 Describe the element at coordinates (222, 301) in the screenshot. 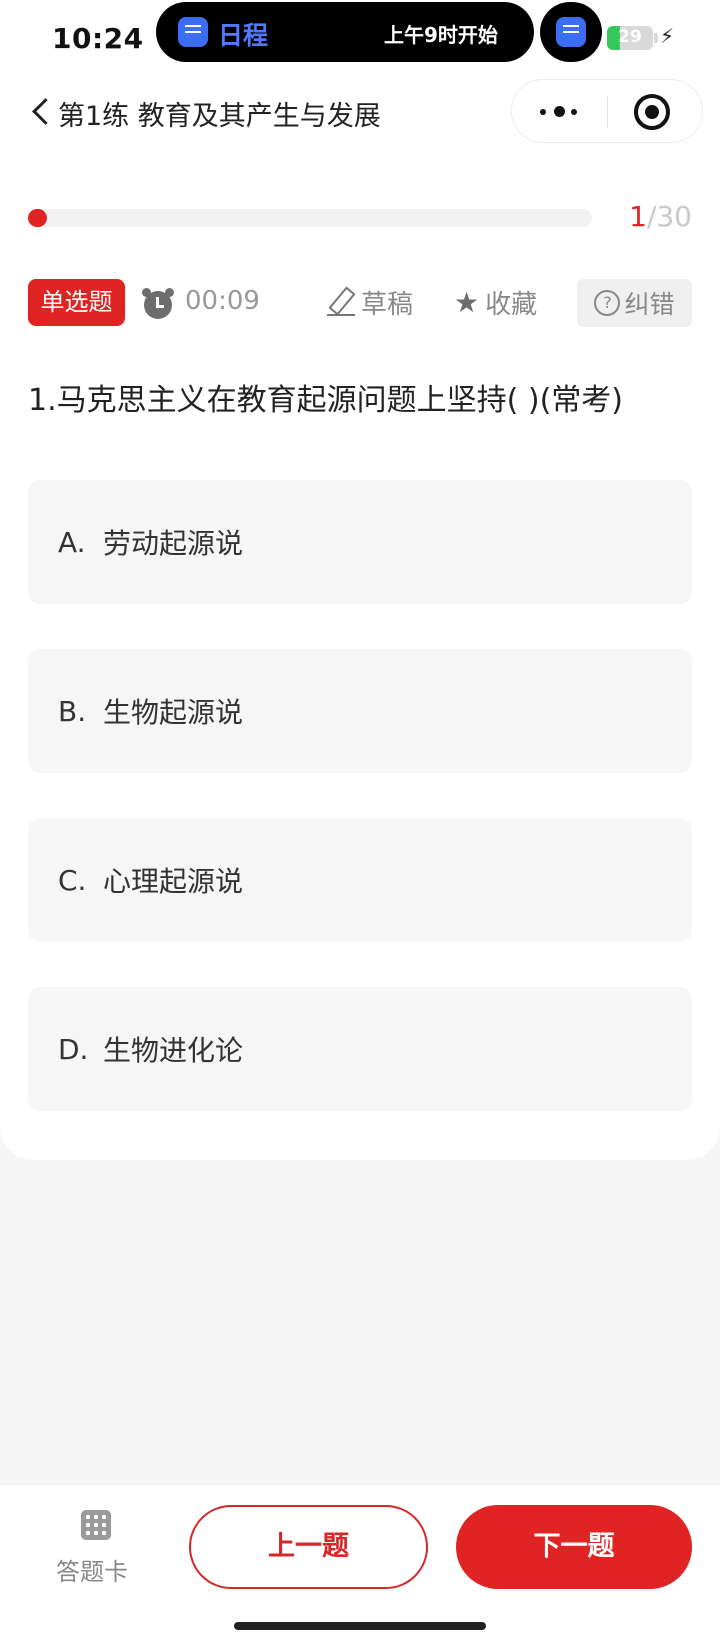

I see `timer: 00:09` at that location.